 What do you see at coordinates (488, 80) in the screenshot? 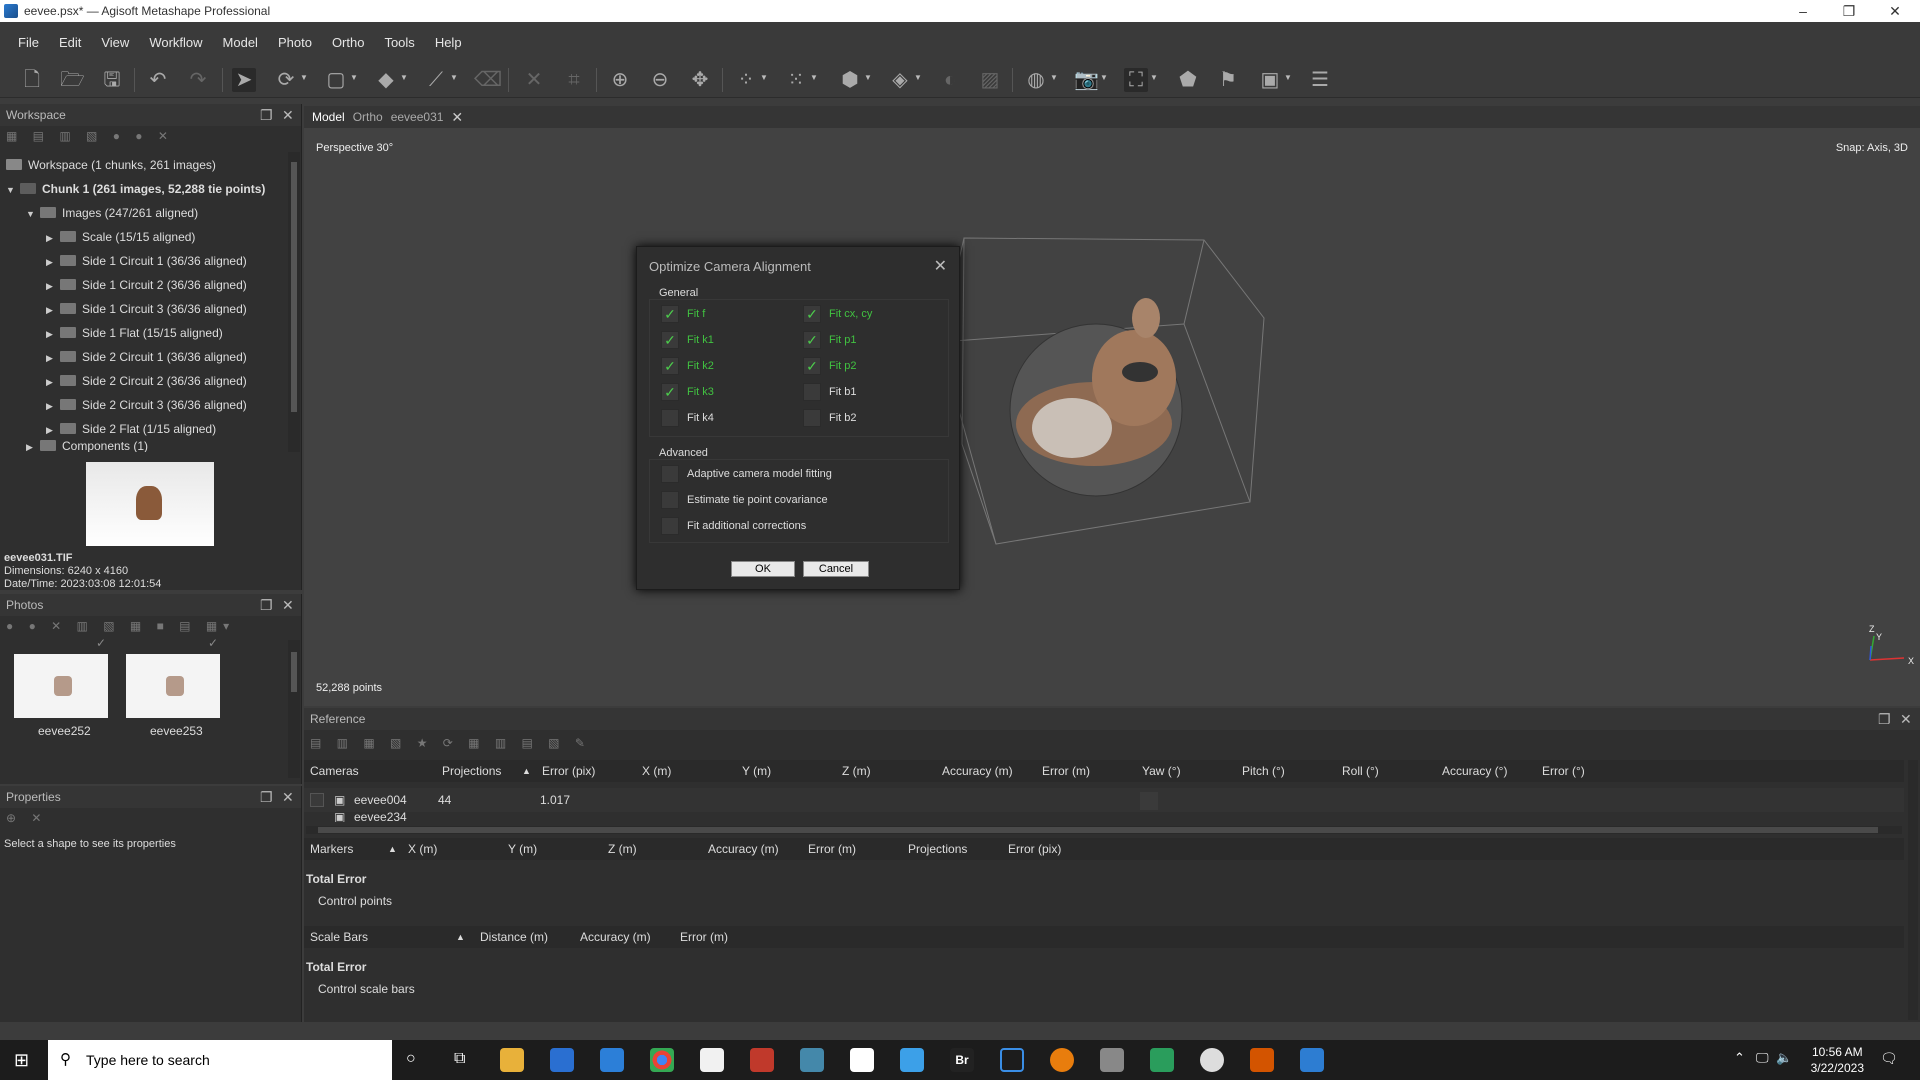
I see `eraser-icon: ⌫` at bounding box center [488, 80].